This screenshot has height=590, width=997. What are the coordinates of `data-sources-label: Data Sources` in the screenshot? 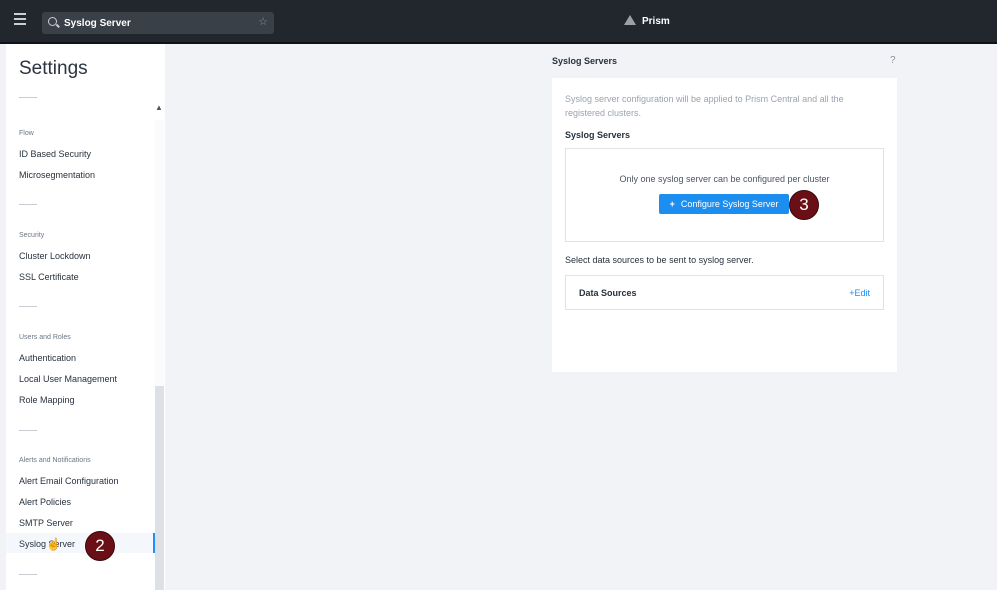 It's located at (608, 293).